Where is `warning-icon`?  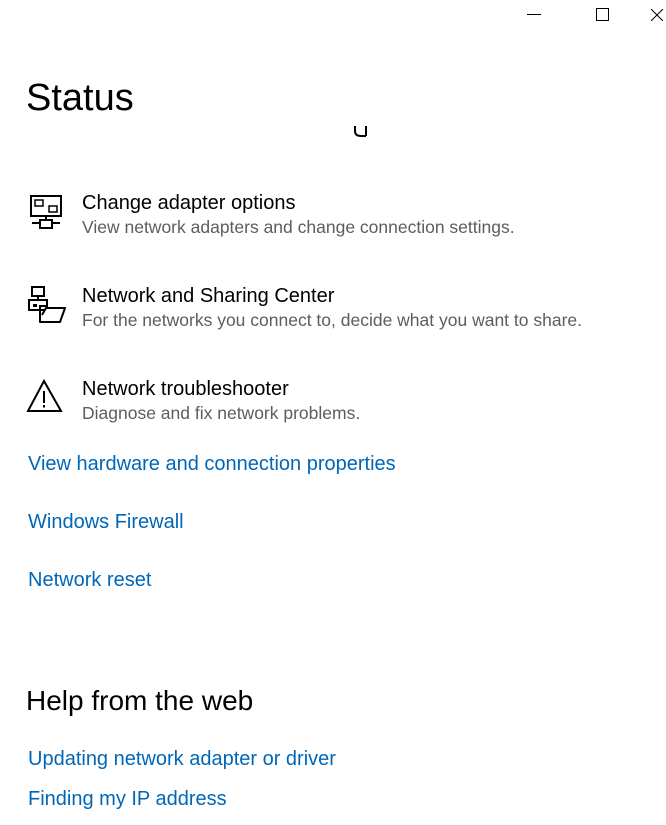
warning-icon is located at coordinates (46, 397).